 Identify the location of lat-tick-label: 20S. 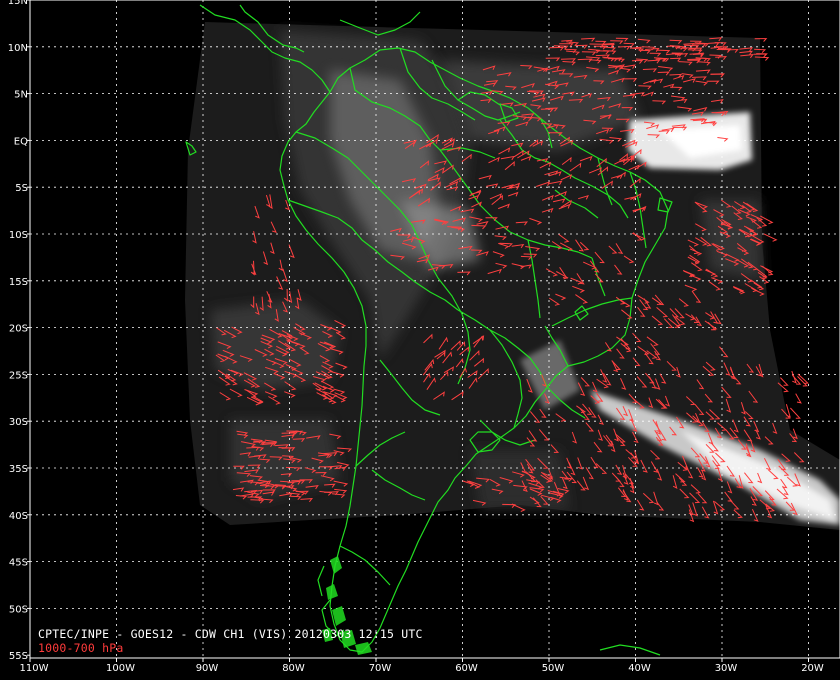
(18, 329).